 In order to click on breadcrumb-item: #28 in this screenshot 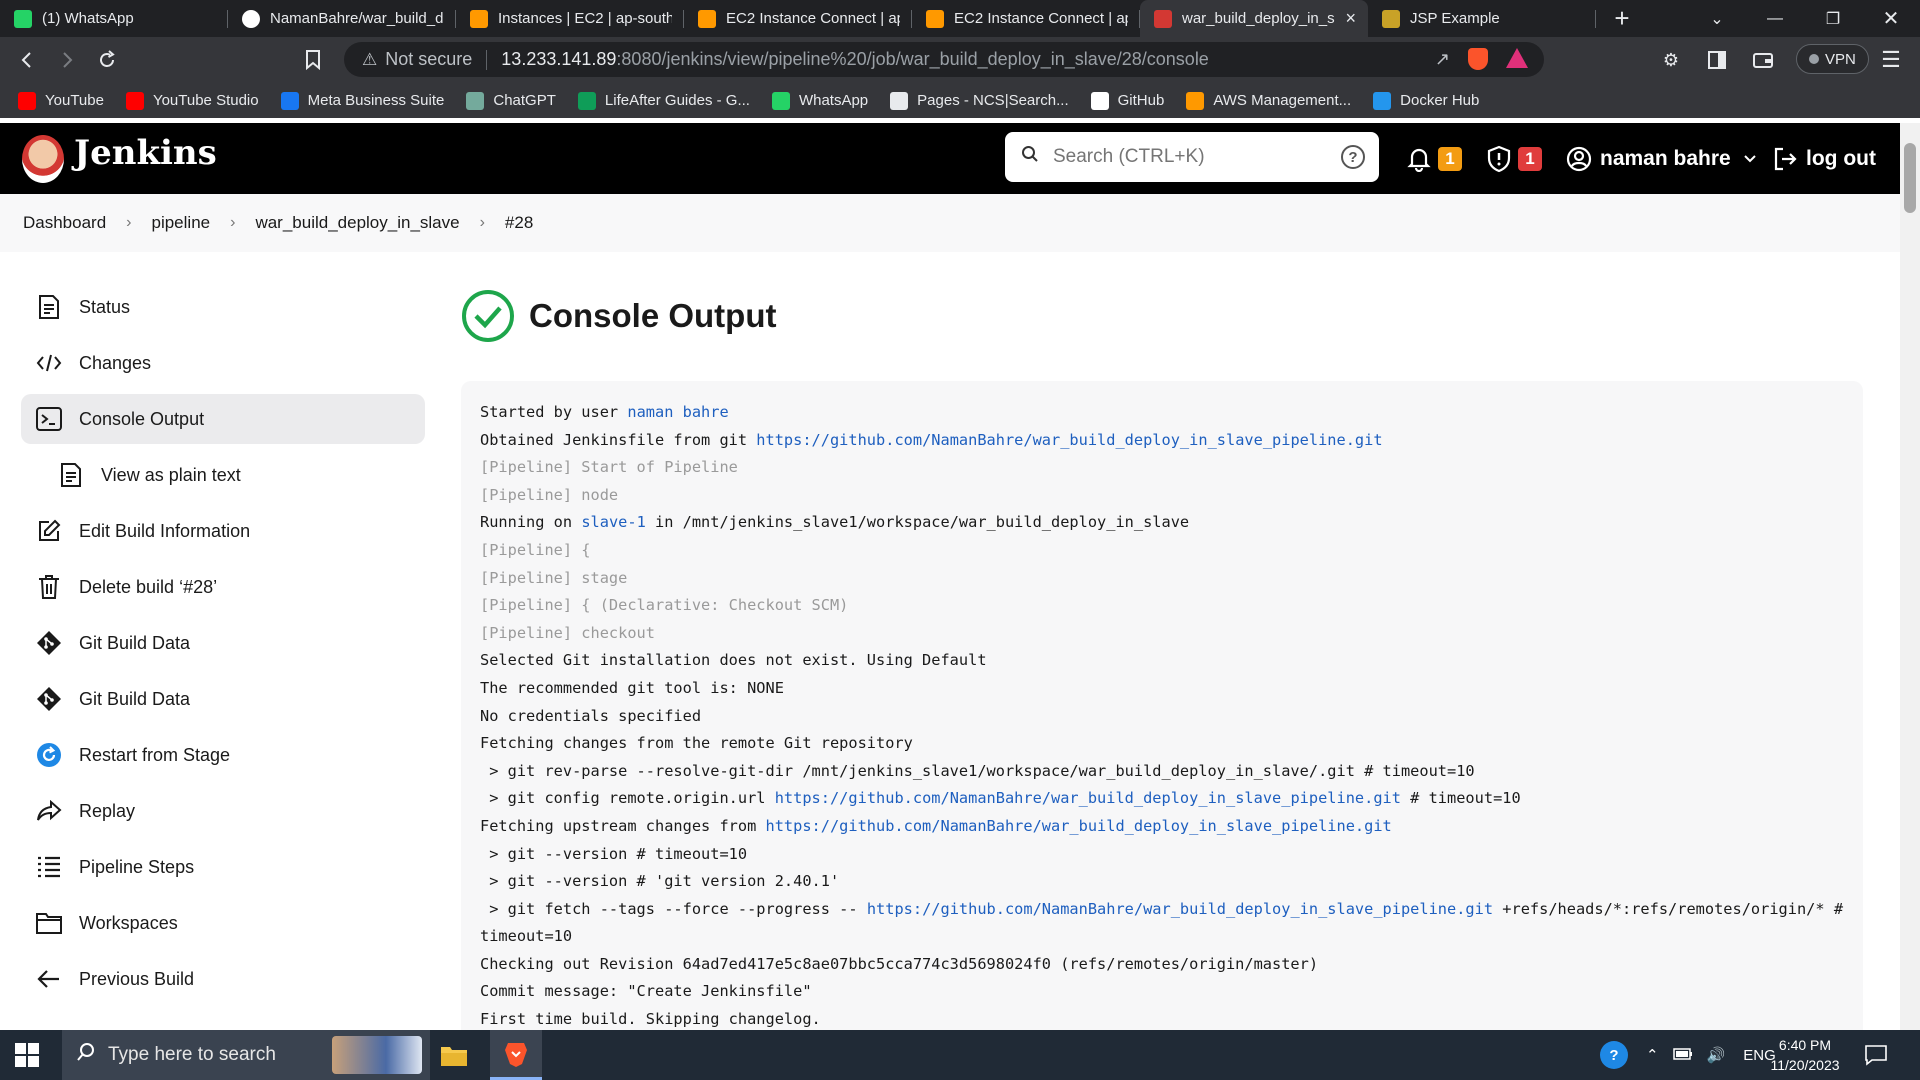, I will do `click(519, 223)`.